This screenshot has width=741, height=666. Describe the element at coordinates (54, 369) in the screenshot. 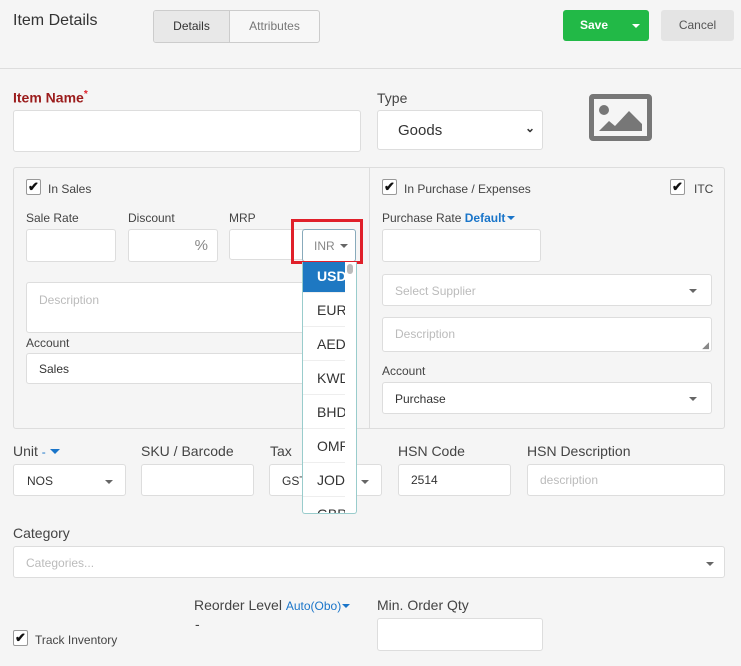

I see `sales-account-value: Sales` at that location.